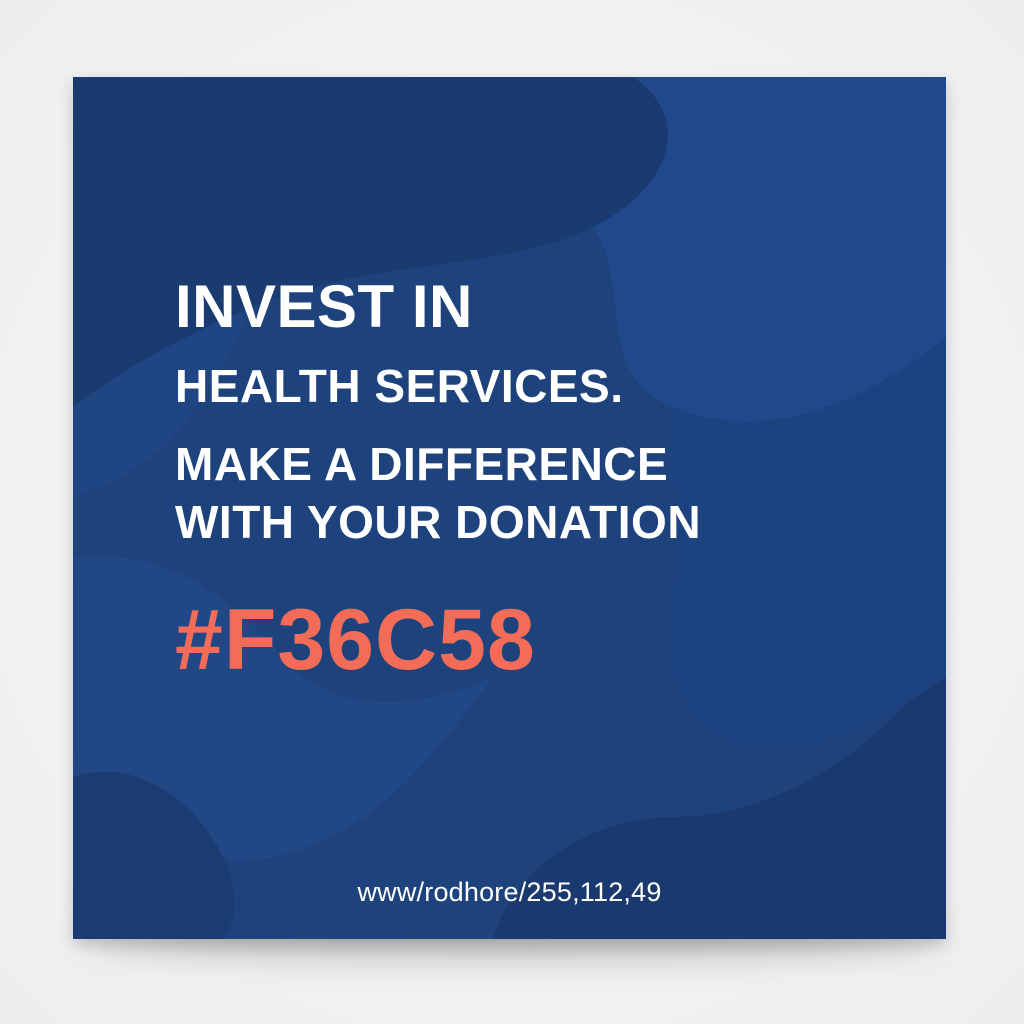 The image size is (1024, 1024). What do you see at coordinates (509, 892) in the screenshot?
I see `url-text: www/rodhore/255,112,49` at bounding box center [509, 892].